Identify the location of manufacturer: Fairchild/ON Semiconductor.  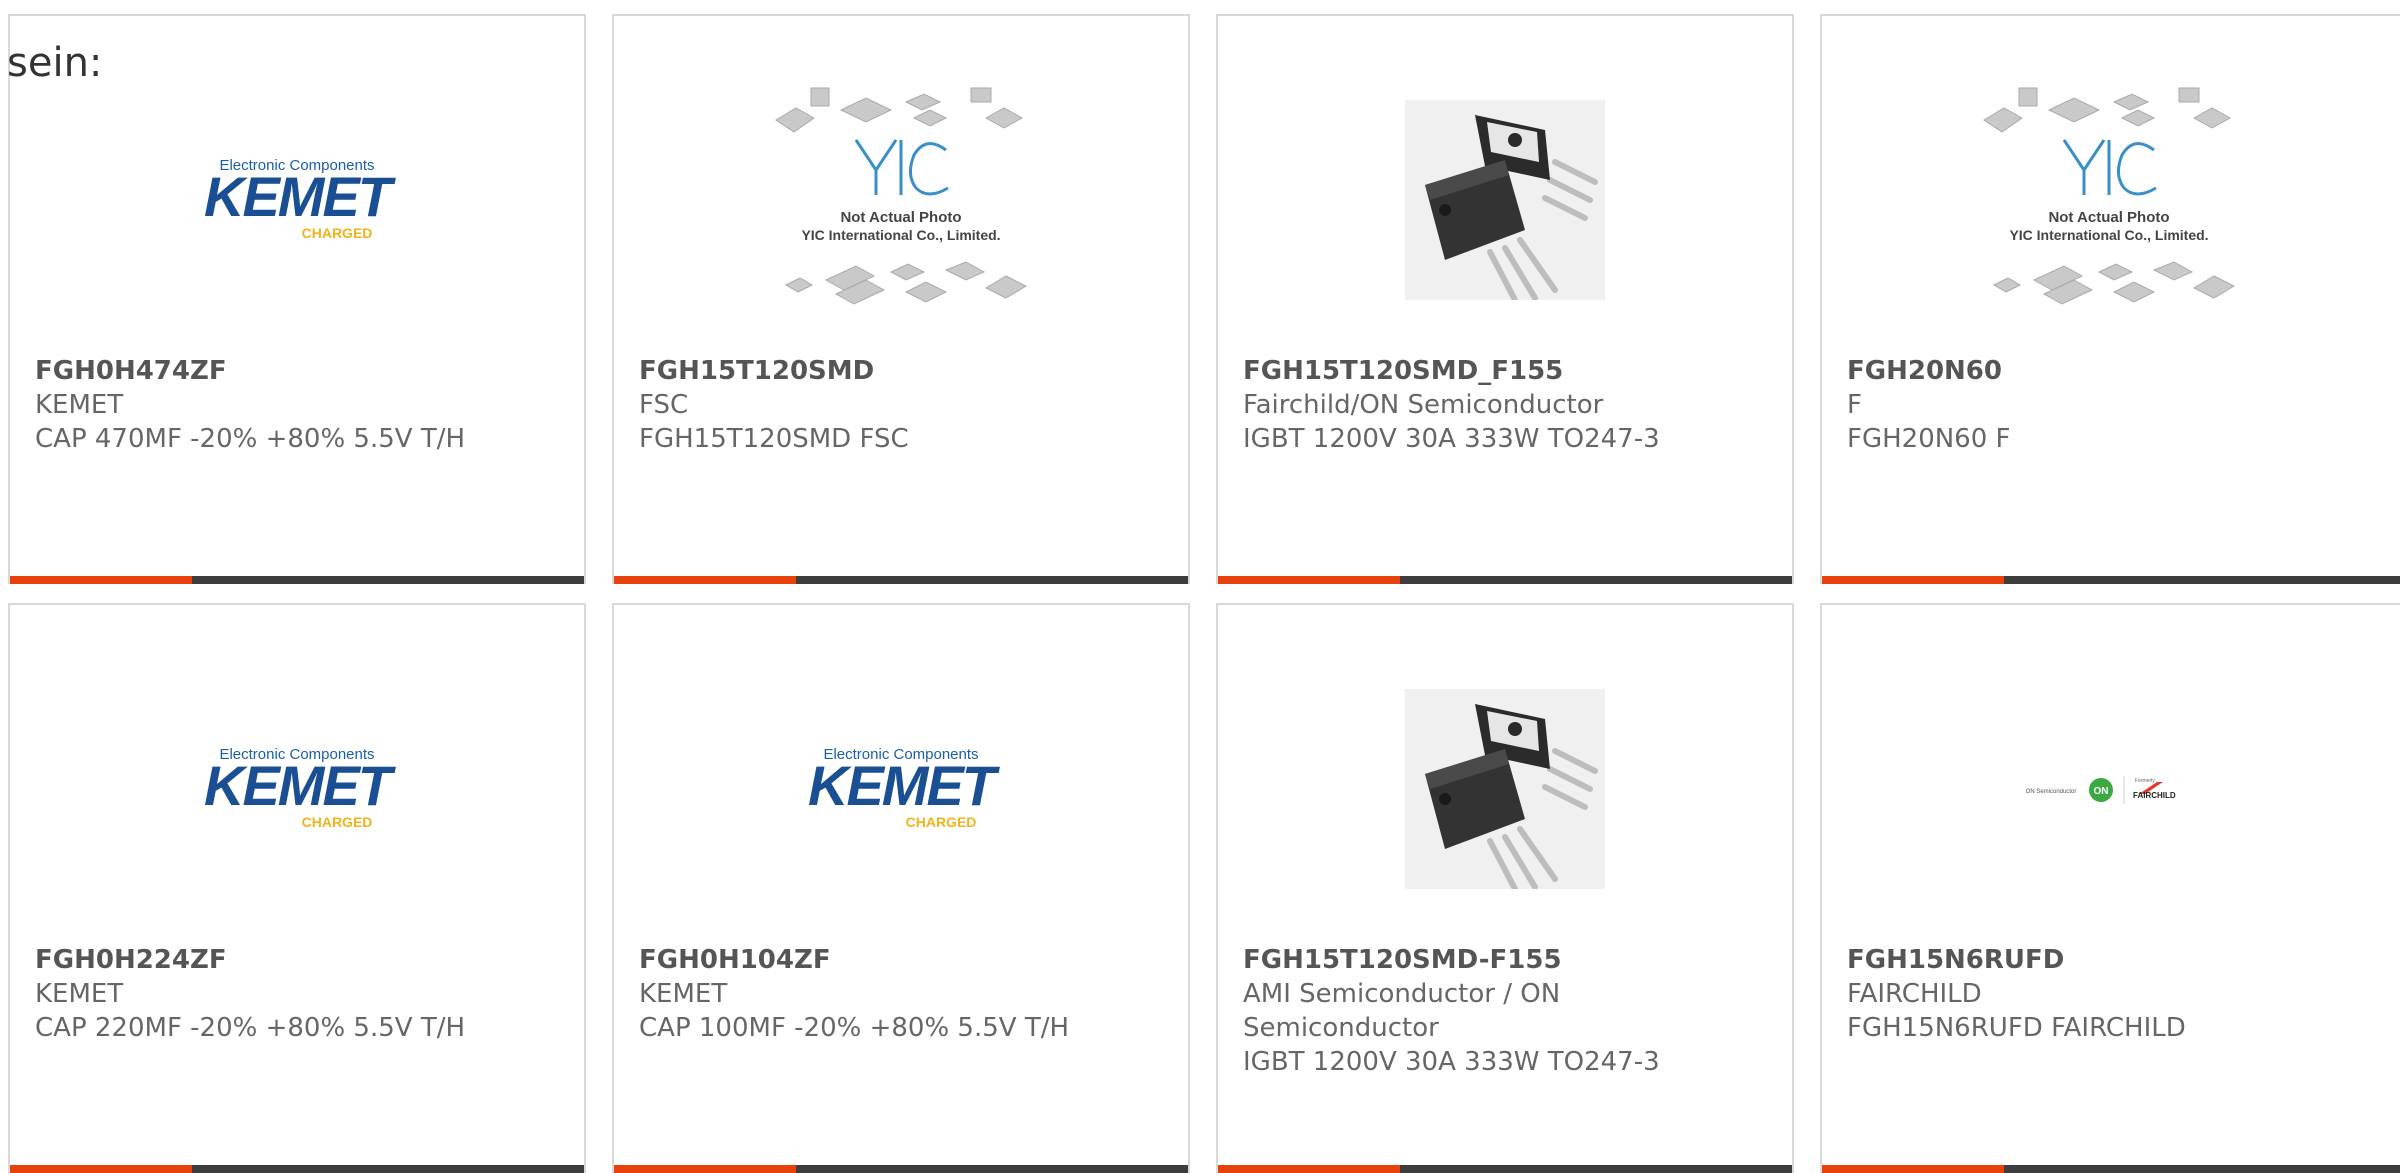
(1423, 405).